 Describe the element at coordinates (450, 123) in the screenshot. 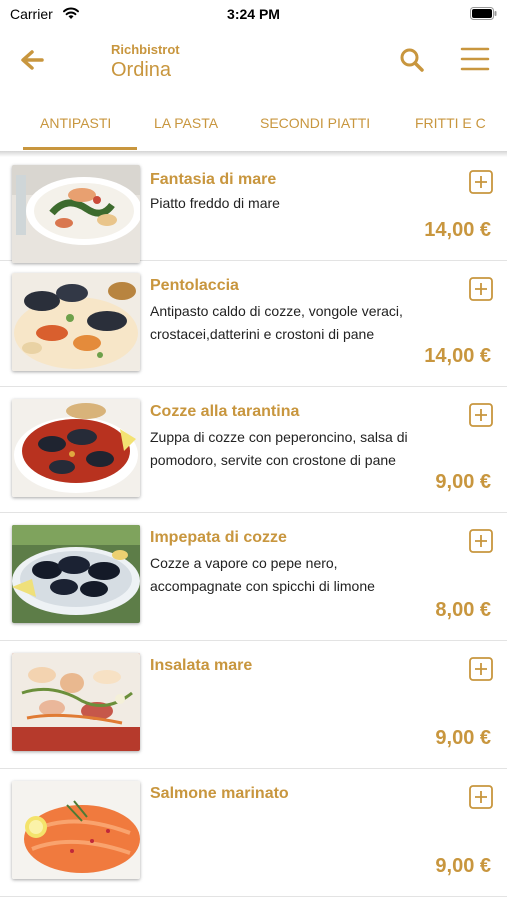

I see `tab-fritti: FRITTI E C` at that location.